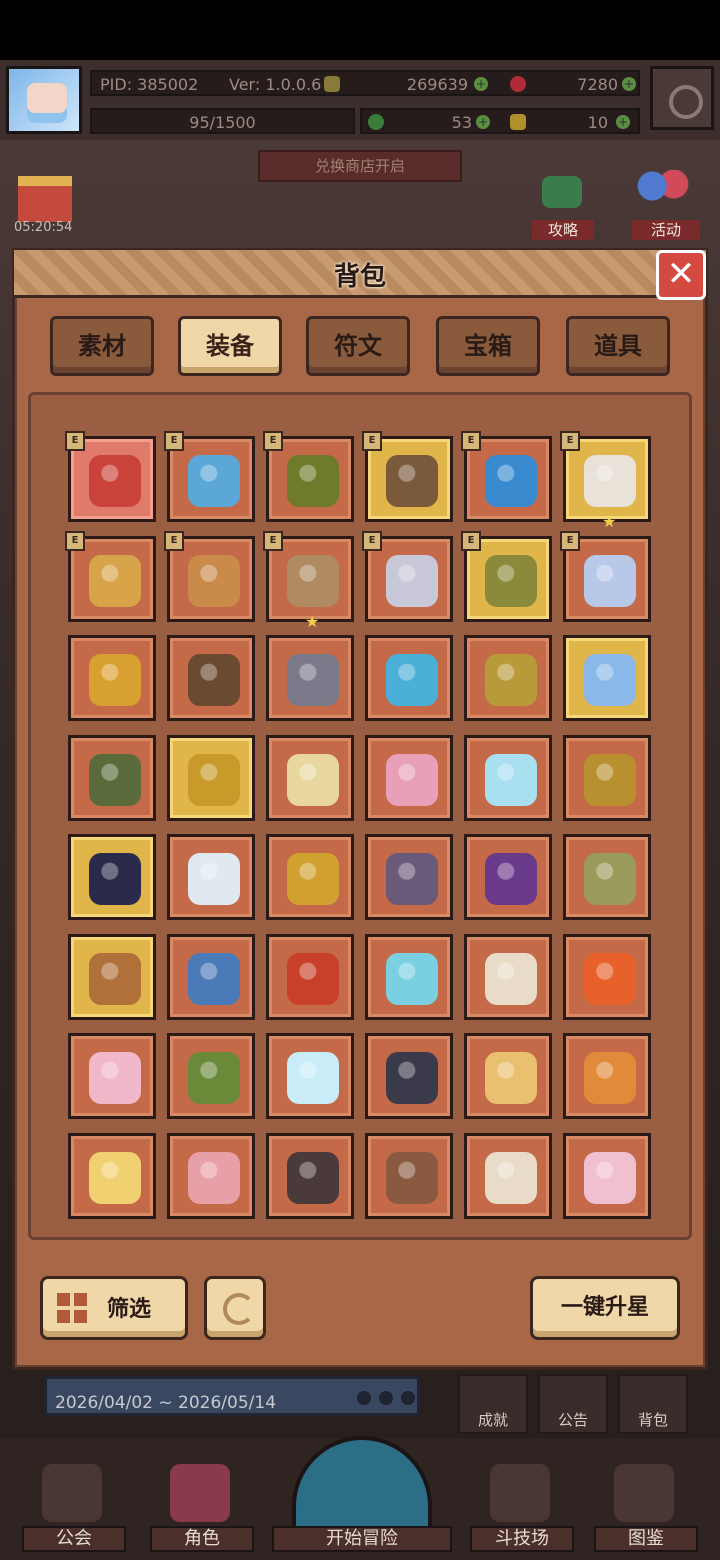 This screenshot has width=720, height=1560. Describe the element at coordinates (202, 1508) in the screenshot. I see `nav-character: 角色` at that location.